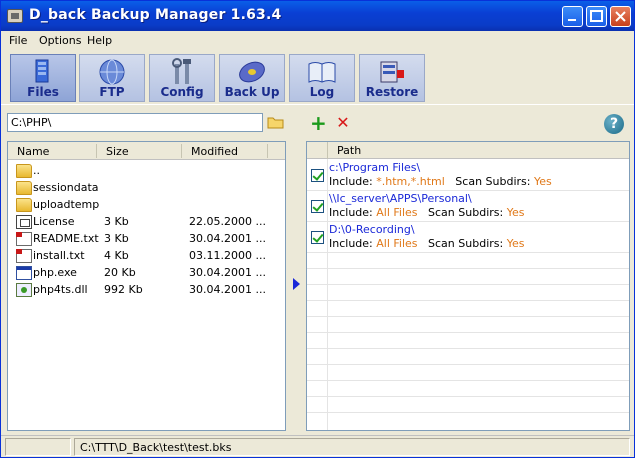 The image size is (635, 458). Describe the element at coordinates (572, 16) in the screenshot. I see `minimize-button` at that location.